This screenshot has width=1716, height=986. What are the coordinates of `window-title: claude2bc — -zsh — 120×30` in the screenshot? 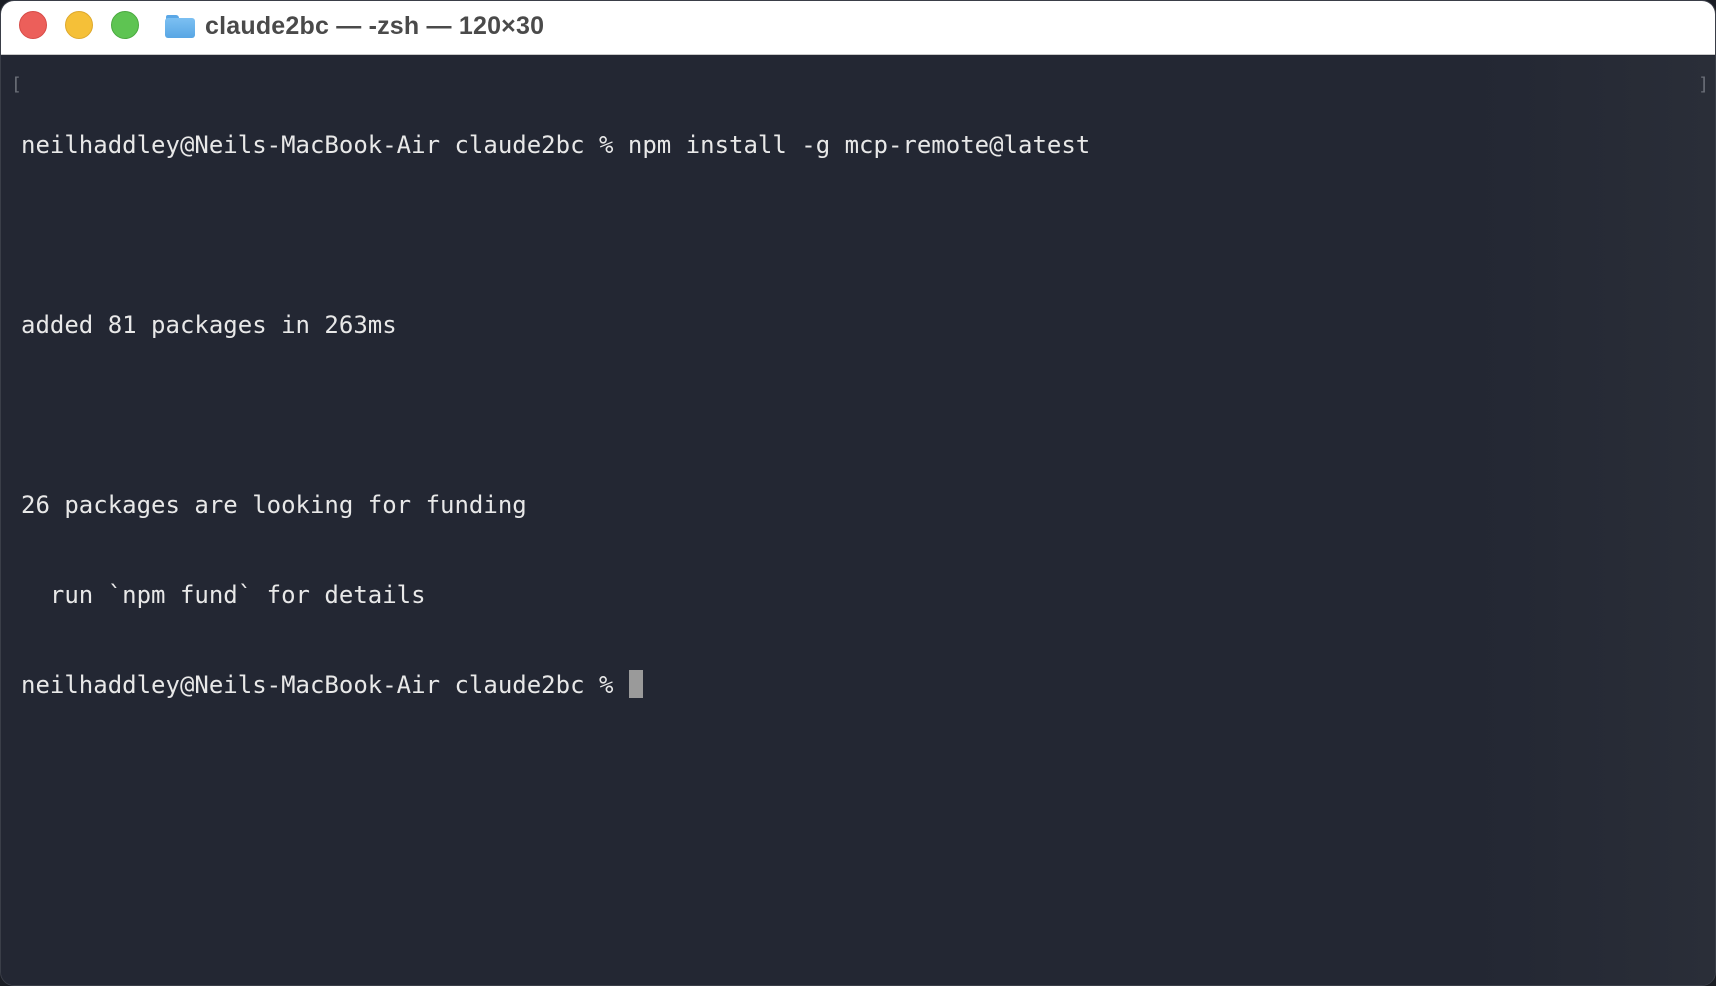 It's located at (375, 25).